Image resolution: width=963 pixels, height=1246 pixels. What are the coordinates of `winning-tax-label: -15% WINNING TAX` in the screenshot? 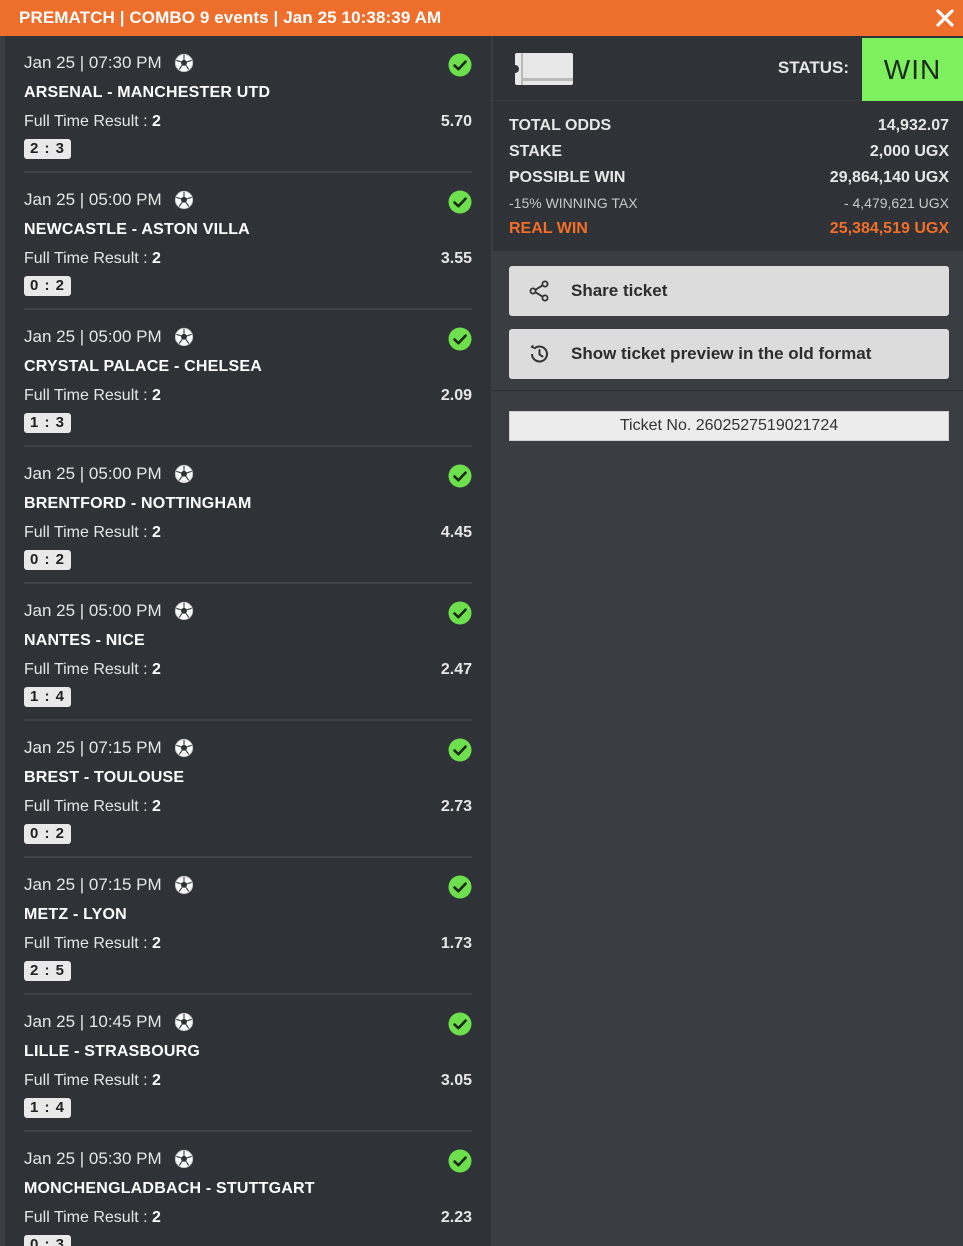 It's located at (573, 203).